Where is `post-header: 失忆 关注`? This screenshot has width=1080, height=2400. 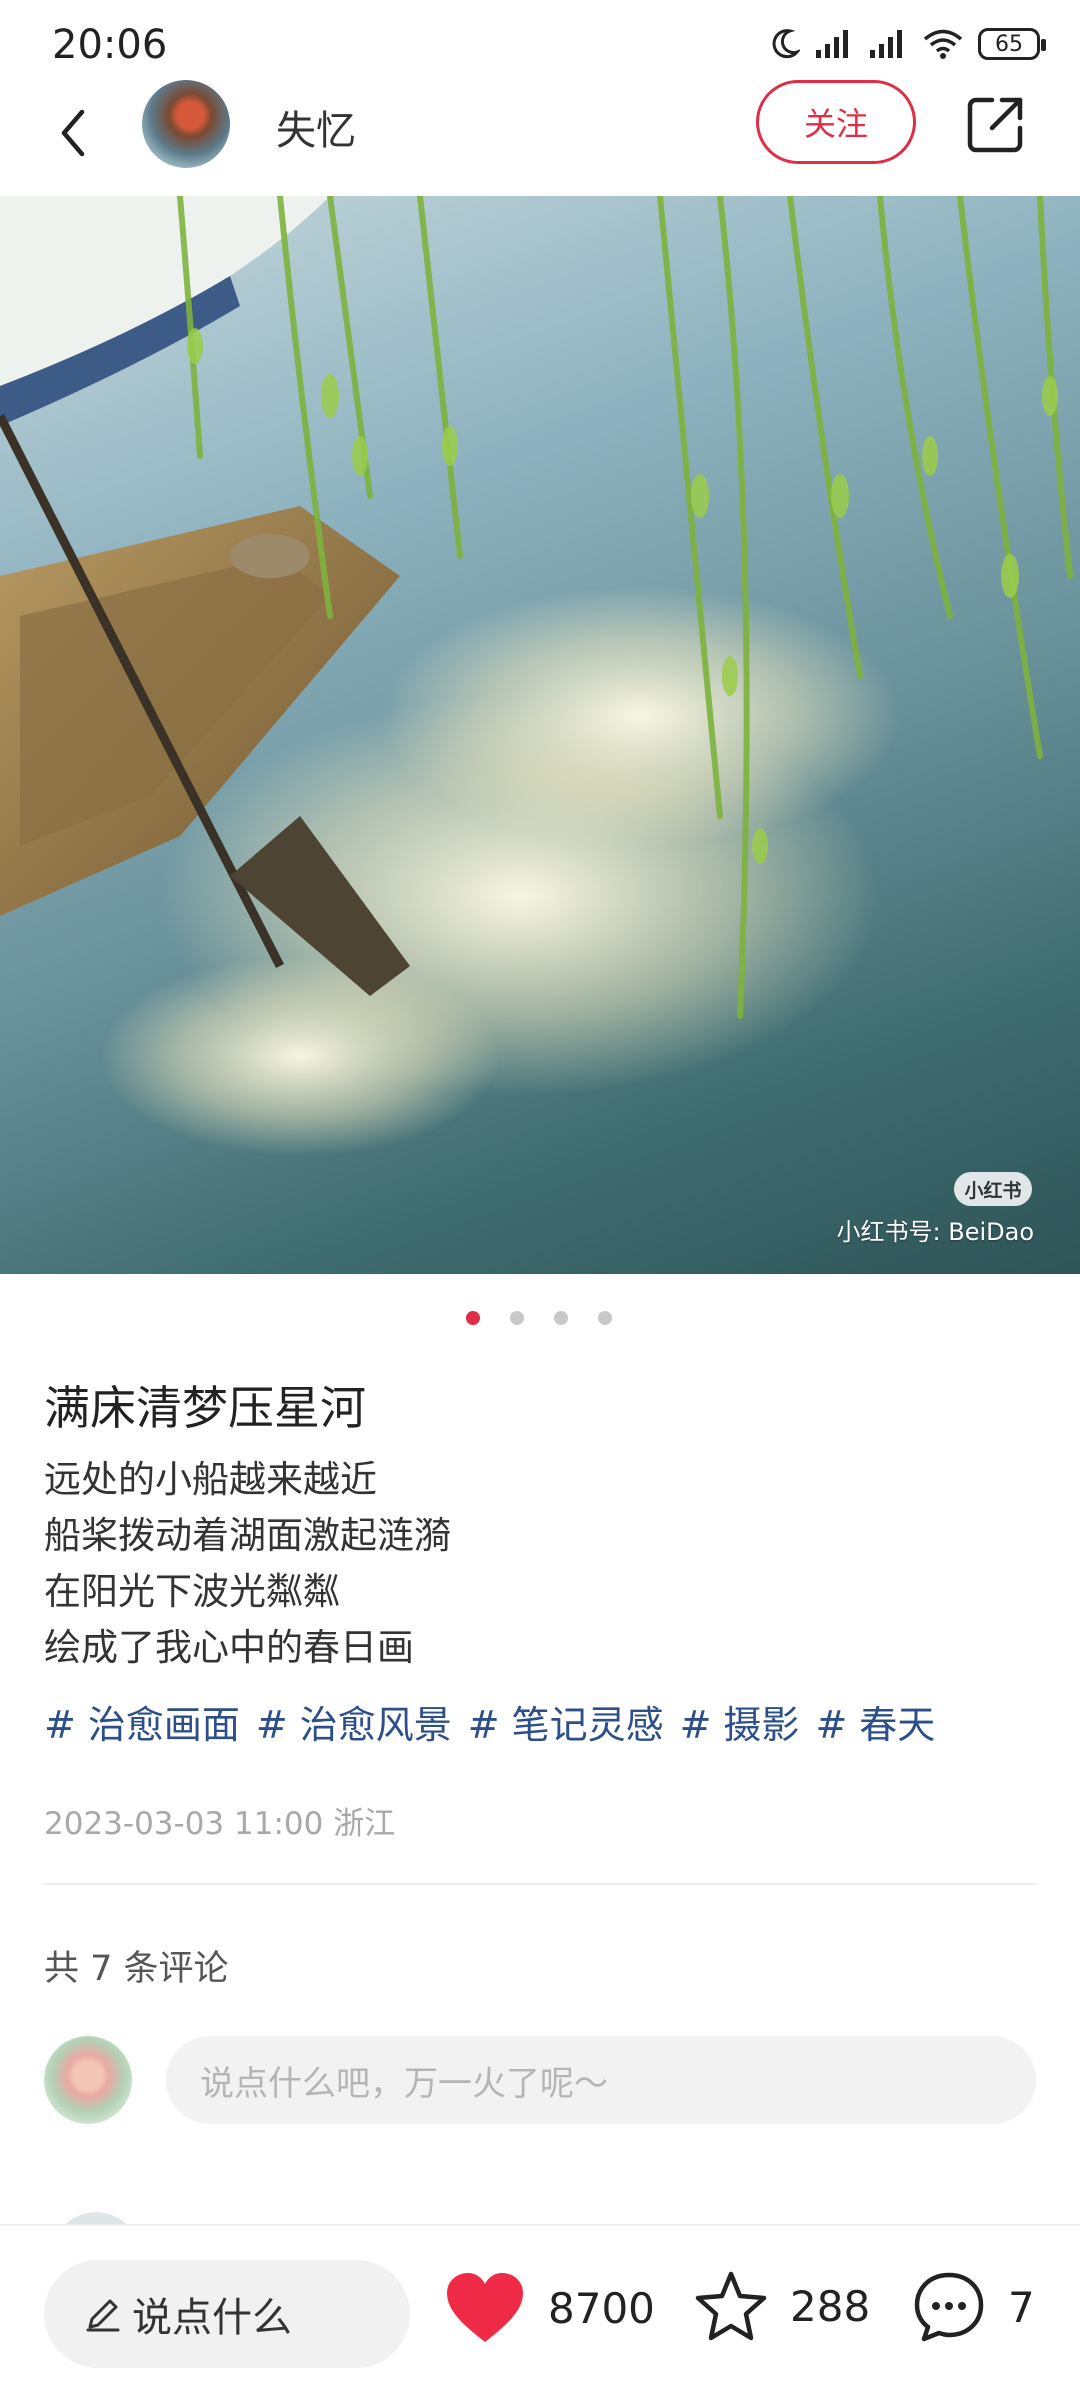 post-header: 失忆 关注 is located at coordinates (540, 138).